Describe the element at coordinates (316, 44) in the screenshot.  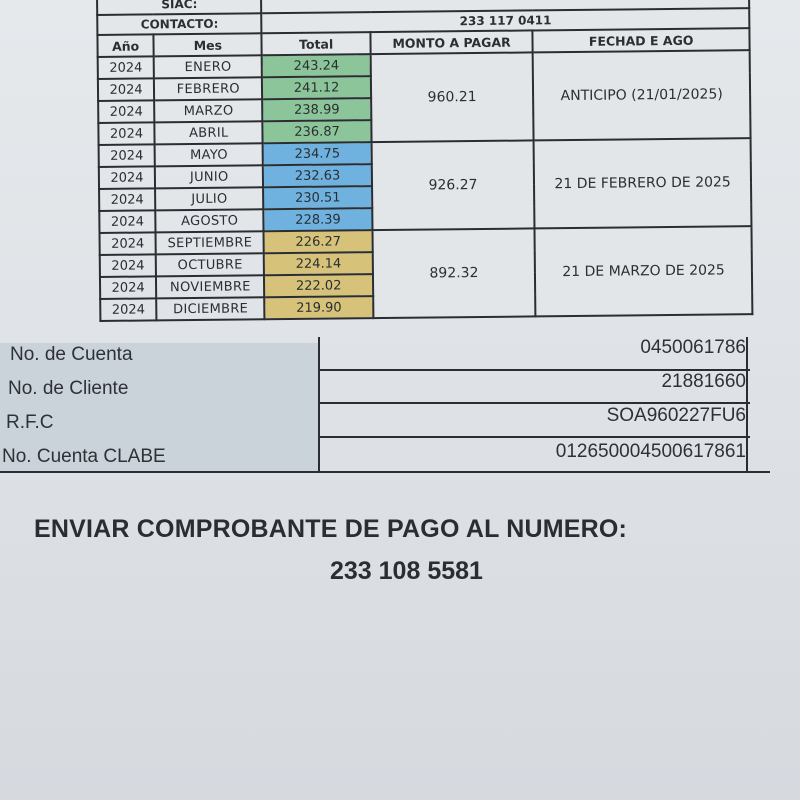
I see `col-total: Total` at that location.